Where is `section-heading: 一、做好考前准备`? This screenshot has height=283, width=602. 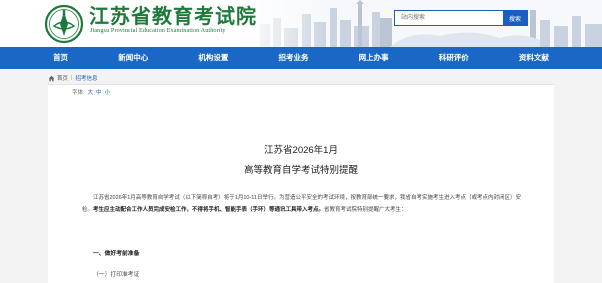
section-heading: 一、做好考前准备 is located at coordinates (116, 254).